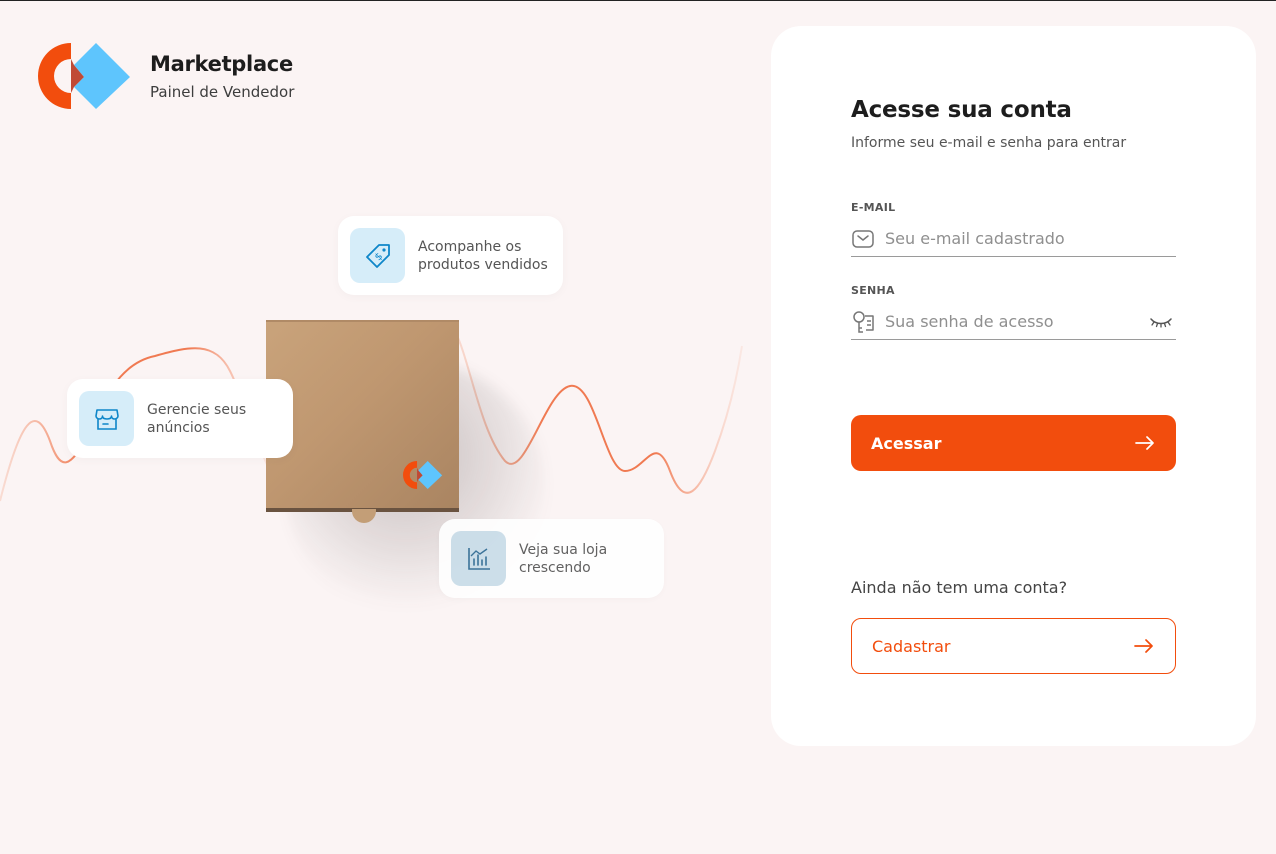 Image resolution: width=1276 pixels, height=854 pixels. I want to click on feature-sales-label: Acompanhe os produtos vendidos, so click(483, 255).